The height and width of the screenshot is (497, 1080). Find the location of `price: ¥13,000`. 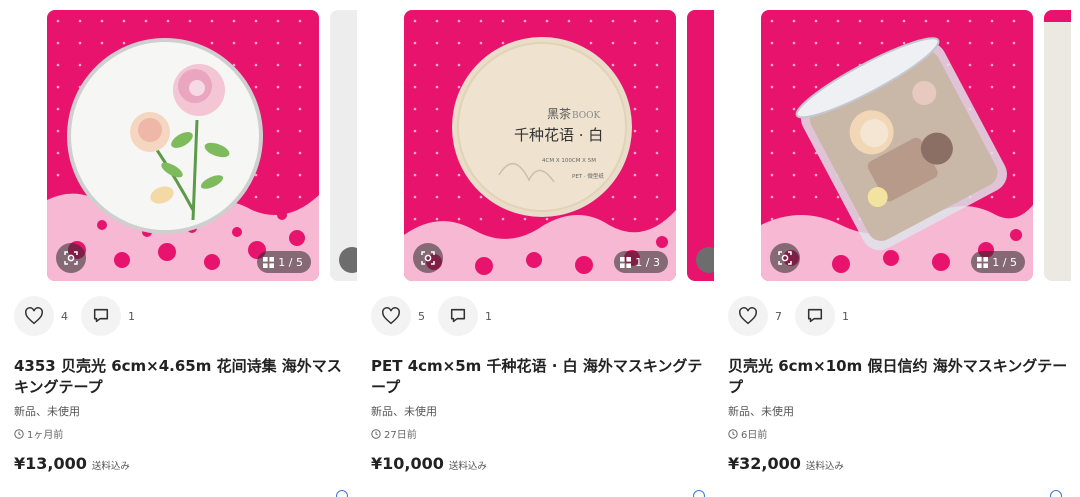

price: ¥13,000 is located at coordinates (50, 463).